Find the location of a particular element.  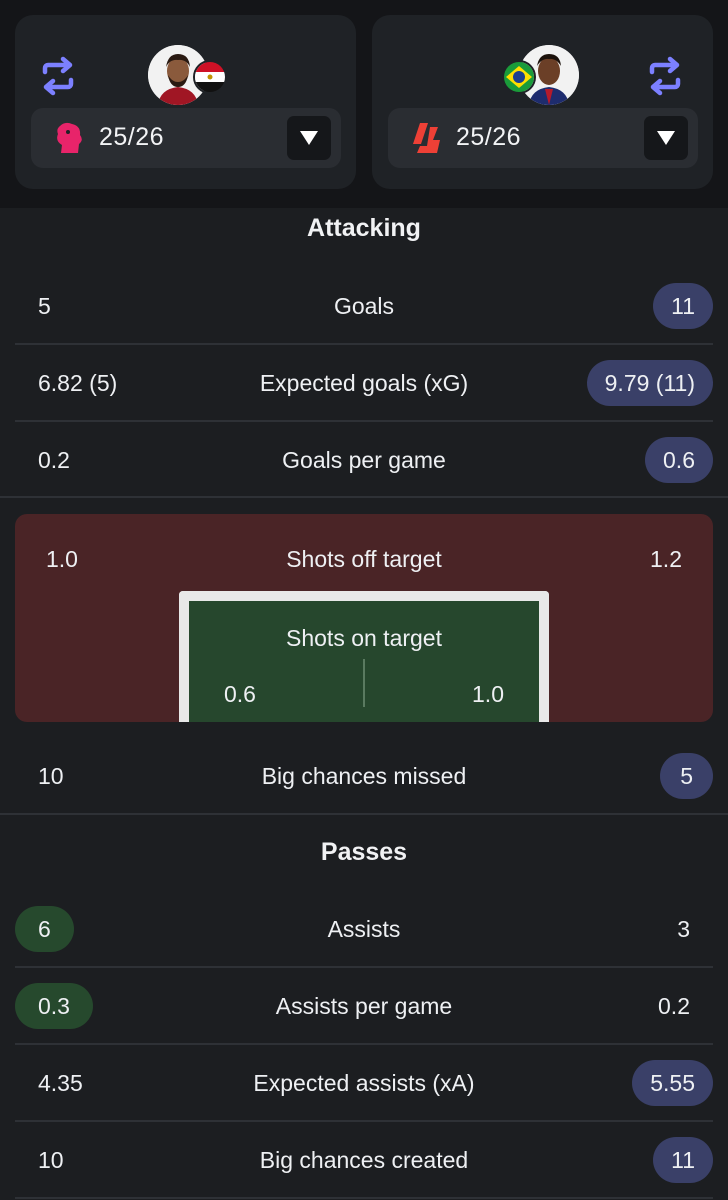

stat-row-xg: 6.82 (5) Expected goals (xG) 9.79 (11) is located at coordinates (364, 383).